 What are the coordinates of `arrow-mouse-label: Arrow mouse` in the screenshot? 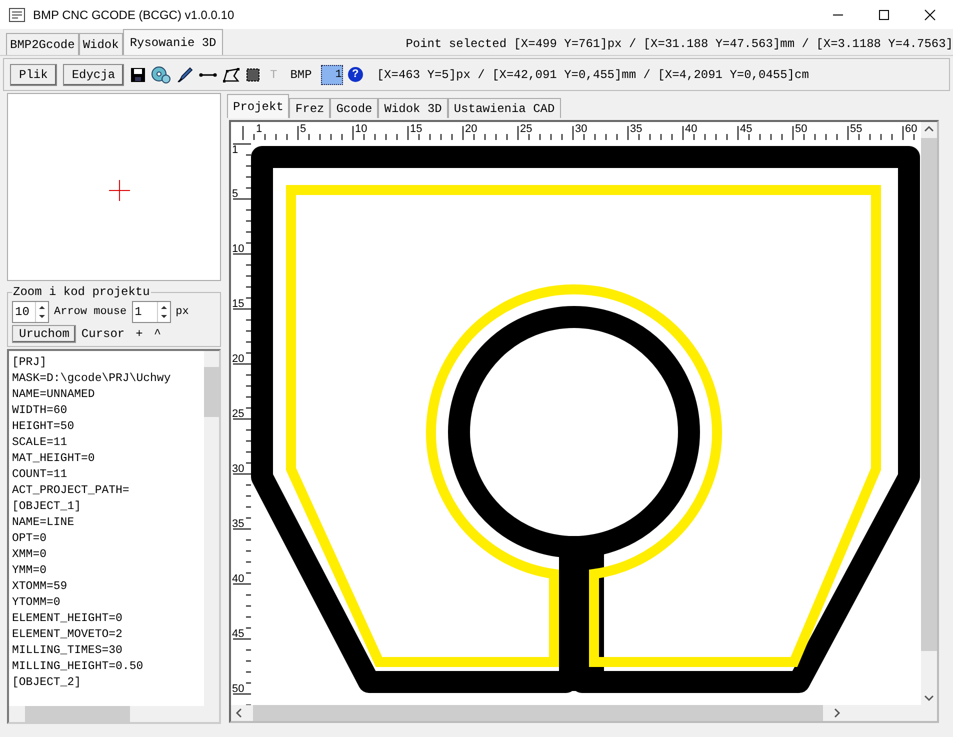 It's located at (90, 312).